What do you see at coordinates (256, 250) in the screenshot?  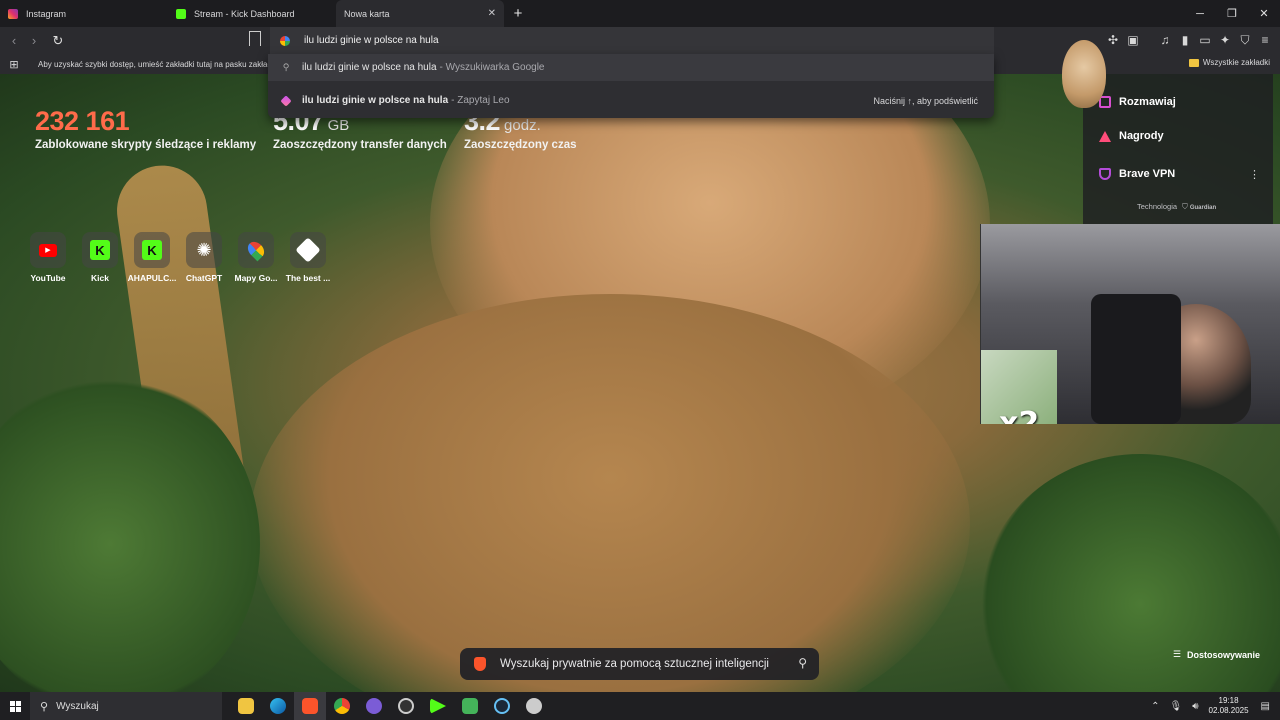 I see `maps-icon` at bounding box center [256, 250].